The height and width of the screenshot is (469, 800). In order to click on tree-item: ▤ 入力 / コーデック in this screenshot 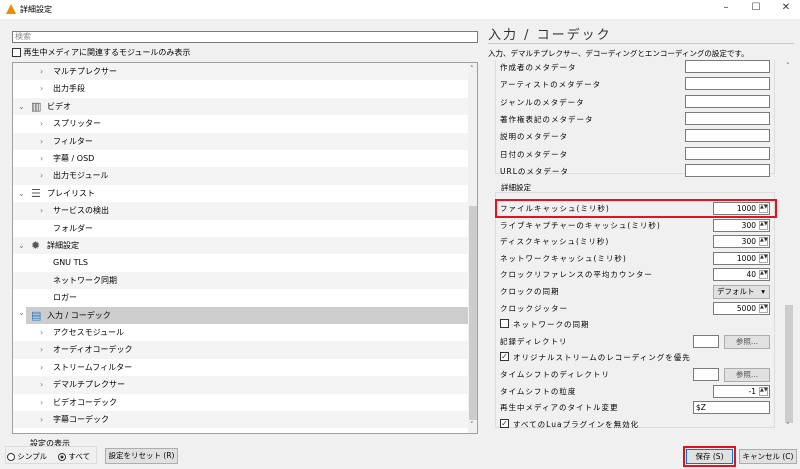, I will do `click(247, 315)`.